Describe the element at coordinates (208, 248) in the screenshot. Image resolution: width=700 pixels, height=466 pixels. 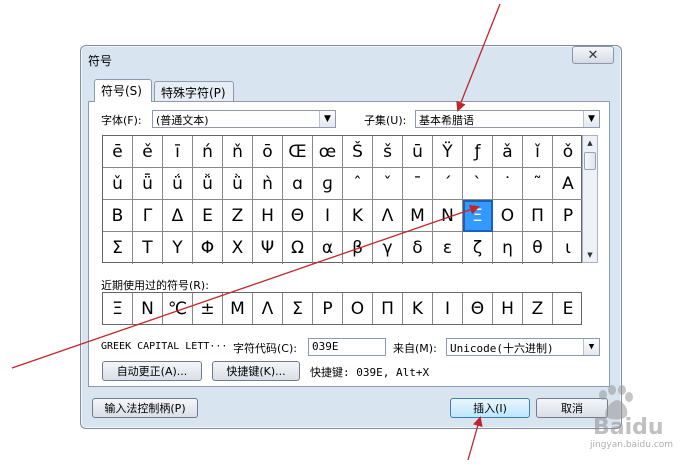
I see `symbol-cell: Φ` at that location.